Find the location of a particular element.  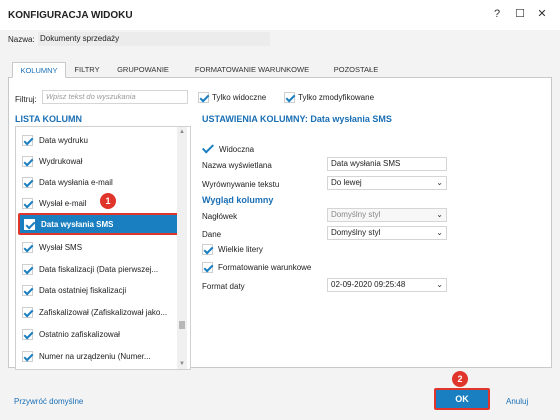

column-settings-heading: USTAWIENIA KOLUMNY: Data wysłania SMS is located at coordinates (297, 119).